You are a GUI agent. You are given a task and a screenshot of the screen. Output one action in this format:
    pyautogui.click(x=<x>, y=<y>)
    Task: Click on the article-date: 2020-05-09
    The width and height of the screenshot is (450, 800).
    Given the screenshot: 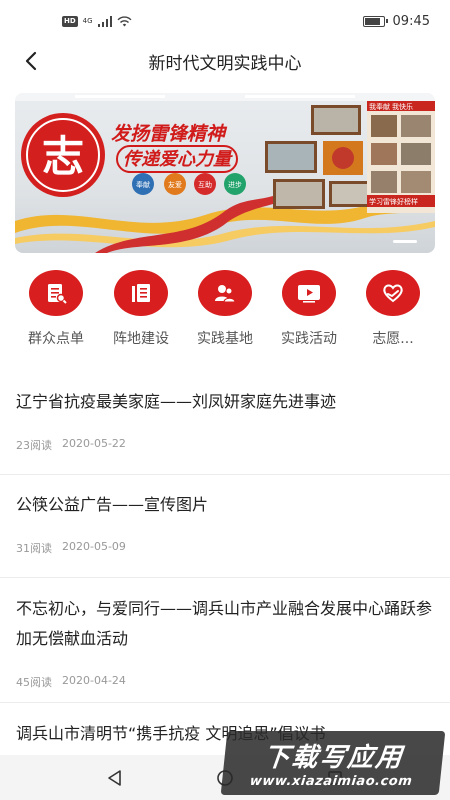 What is the action you would take?
    pyautogui.click(x=94, y=546)
    